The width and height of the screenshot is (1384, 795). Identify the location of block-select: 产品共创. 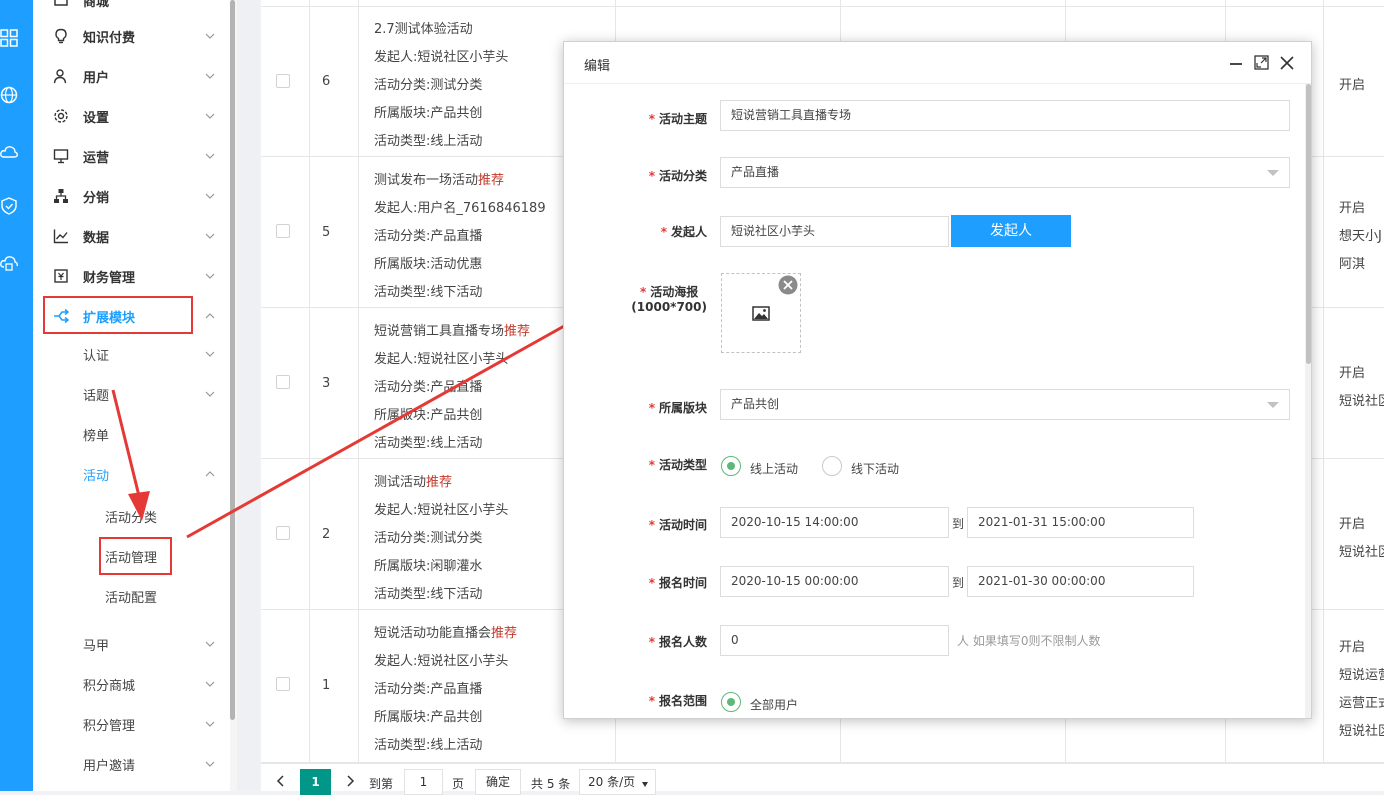
(1005, 404).